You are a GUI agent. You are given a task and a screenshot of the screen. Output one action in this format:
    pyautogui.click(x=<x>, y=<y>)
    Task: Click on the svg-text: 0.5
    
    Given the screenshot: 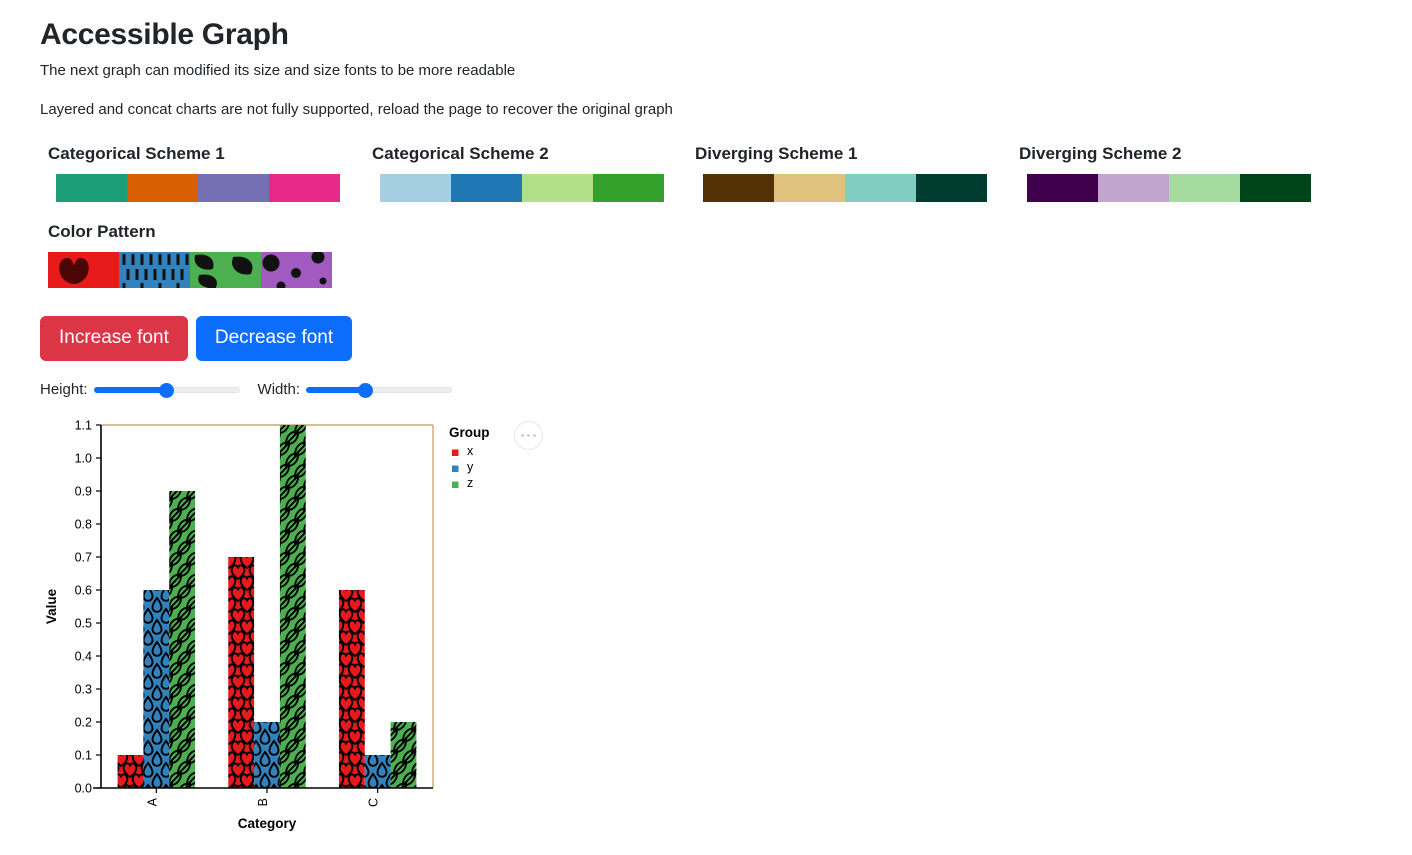 What is the action you would take?
    pyautogui.click(x=83, y=623)
    